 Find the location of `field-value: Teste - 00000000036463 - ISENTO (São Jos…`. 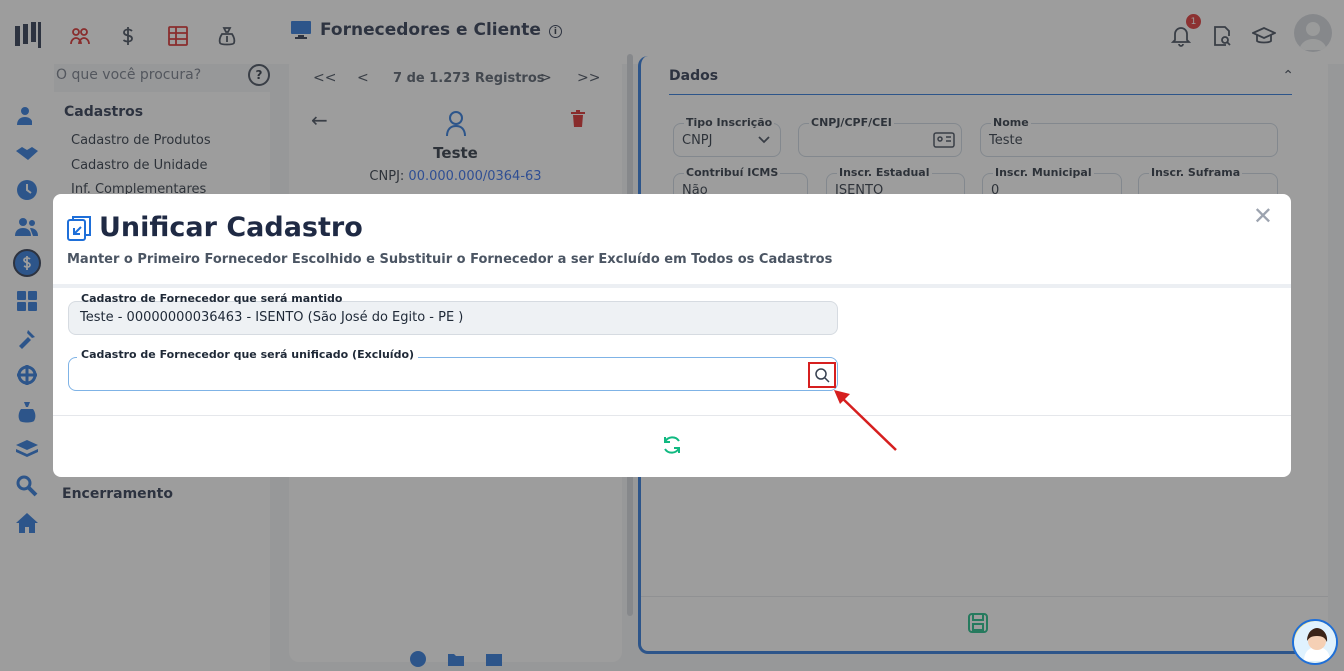

field-value: Teste - 00000000036463 - ISENTO (São Jos… is located at coordinates (272, 317).